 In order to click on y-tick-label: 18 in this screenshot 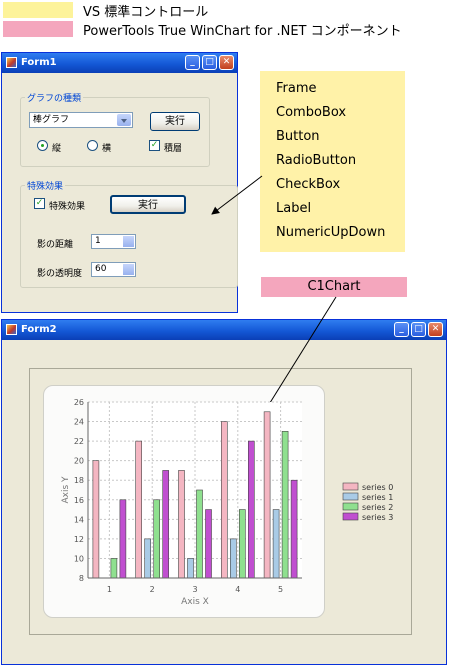, I will do `click(79, 480)`.